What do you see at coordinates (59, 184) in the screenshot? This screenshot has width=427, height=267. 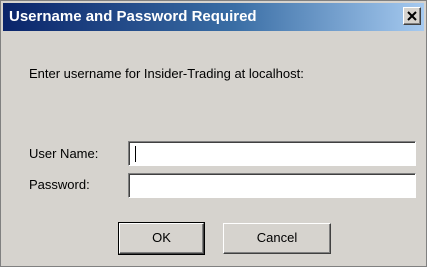 I see `password-label: Password:` at bounding box center [59, 184].